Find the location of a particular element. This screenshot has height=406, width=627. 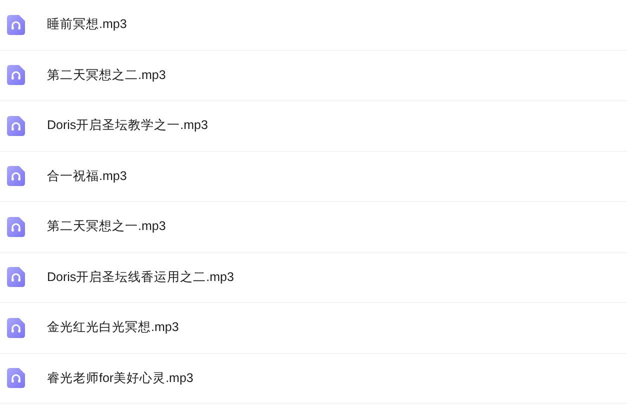

file-name: 第二天冥想之二.mp3 is located at coordinates (106, 75).